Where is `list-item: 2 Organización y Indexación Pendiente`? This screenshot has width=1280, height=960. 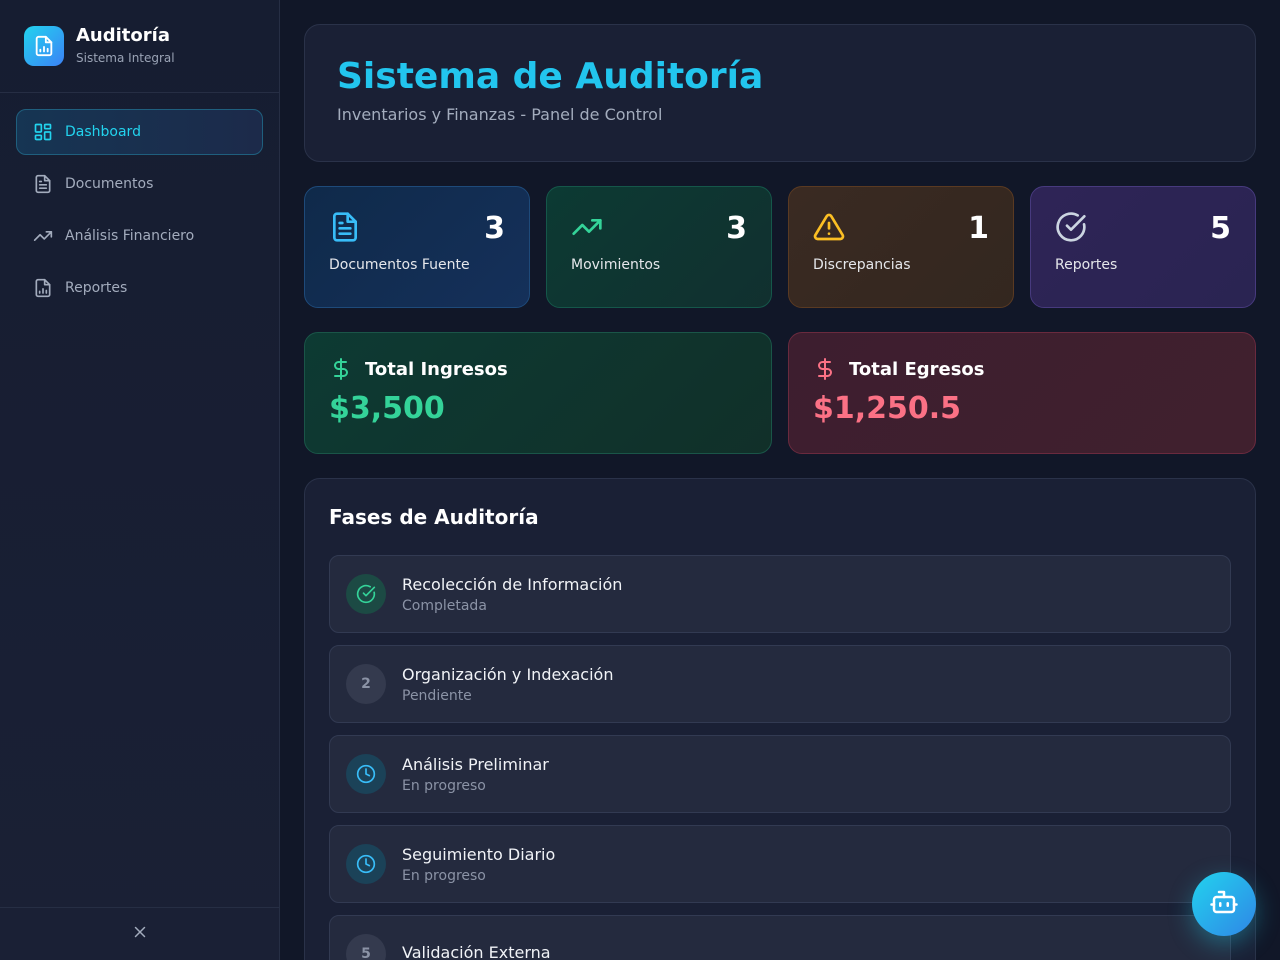
list-item: 2 Organización y Indexación Pendiente is located at coordinates (780, 684).